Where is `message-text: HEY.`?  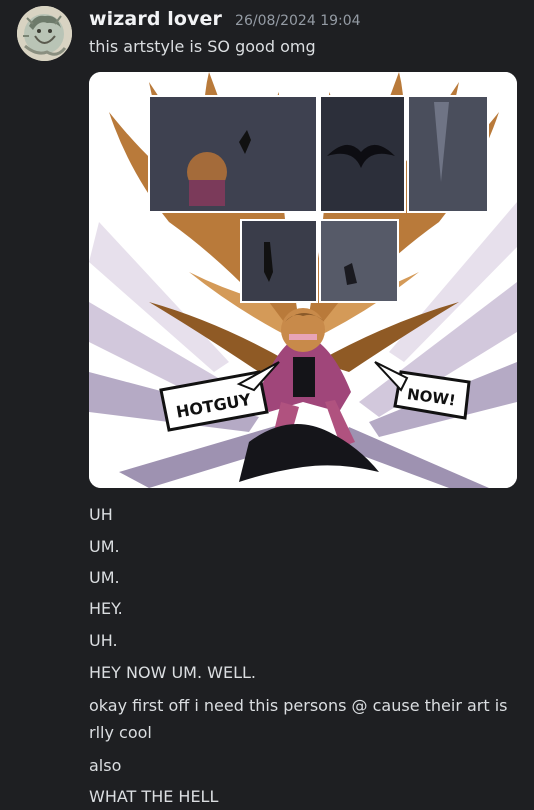
message-text: HEY. is located at coordinates (106, 608).